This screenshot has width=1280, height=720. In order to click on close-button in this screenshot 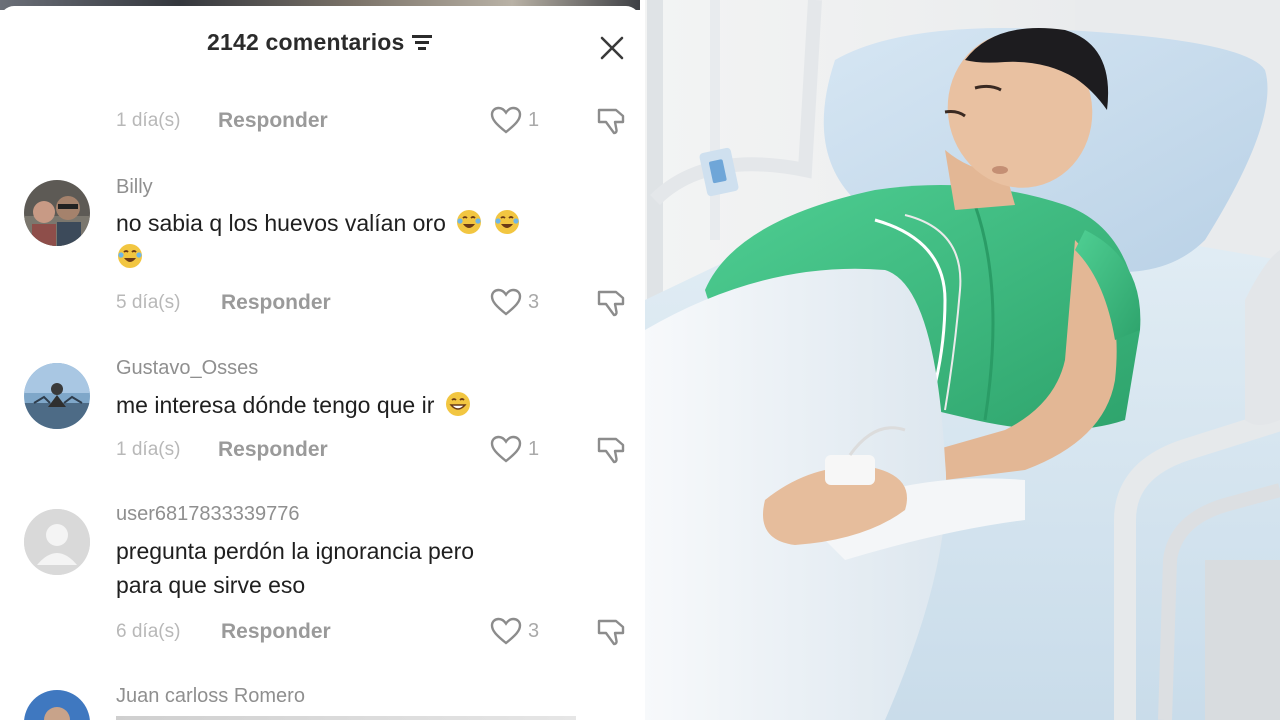, I will do `click(612, 48)`.